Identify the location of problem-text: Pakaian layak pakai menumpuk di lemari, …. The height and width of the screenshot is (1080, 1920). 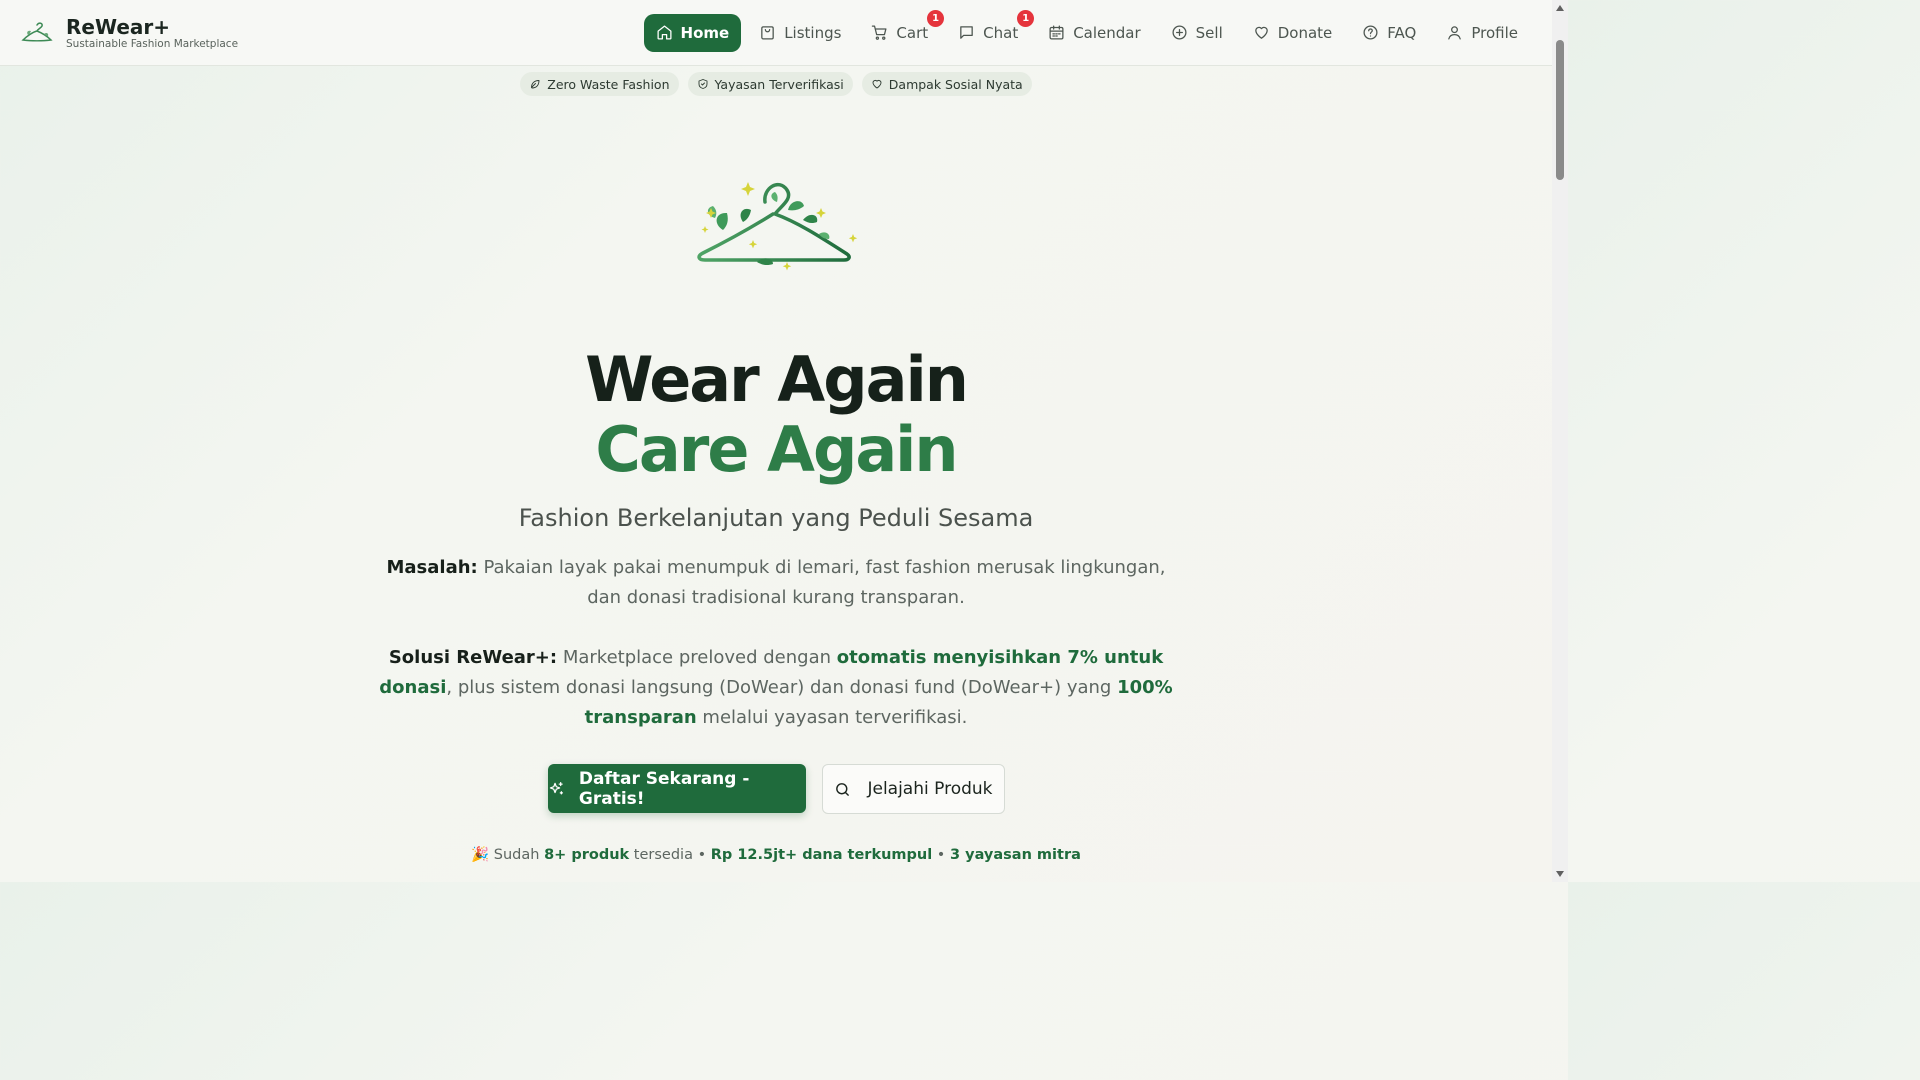
(824, 582).